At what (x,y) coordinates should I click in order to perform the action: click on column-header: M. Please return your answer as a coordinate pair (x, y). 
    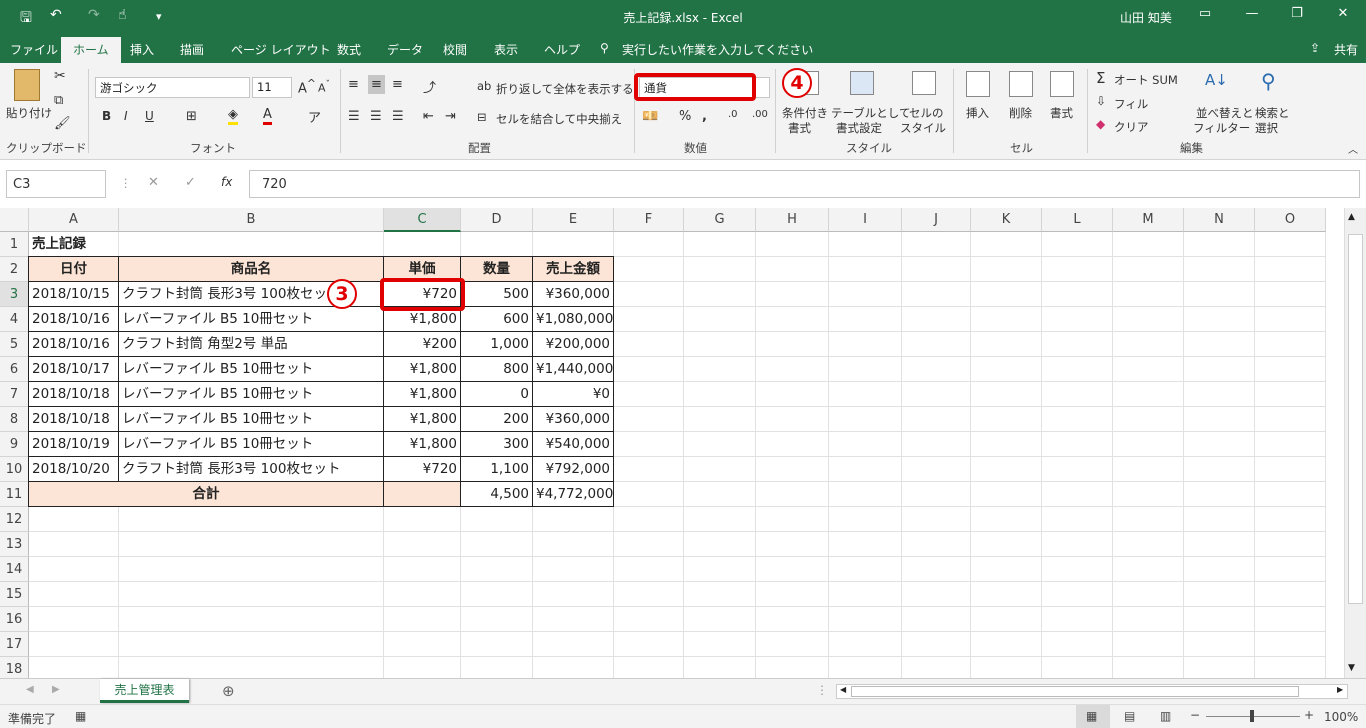
    Looking at the image, I should click on (1148, 220).